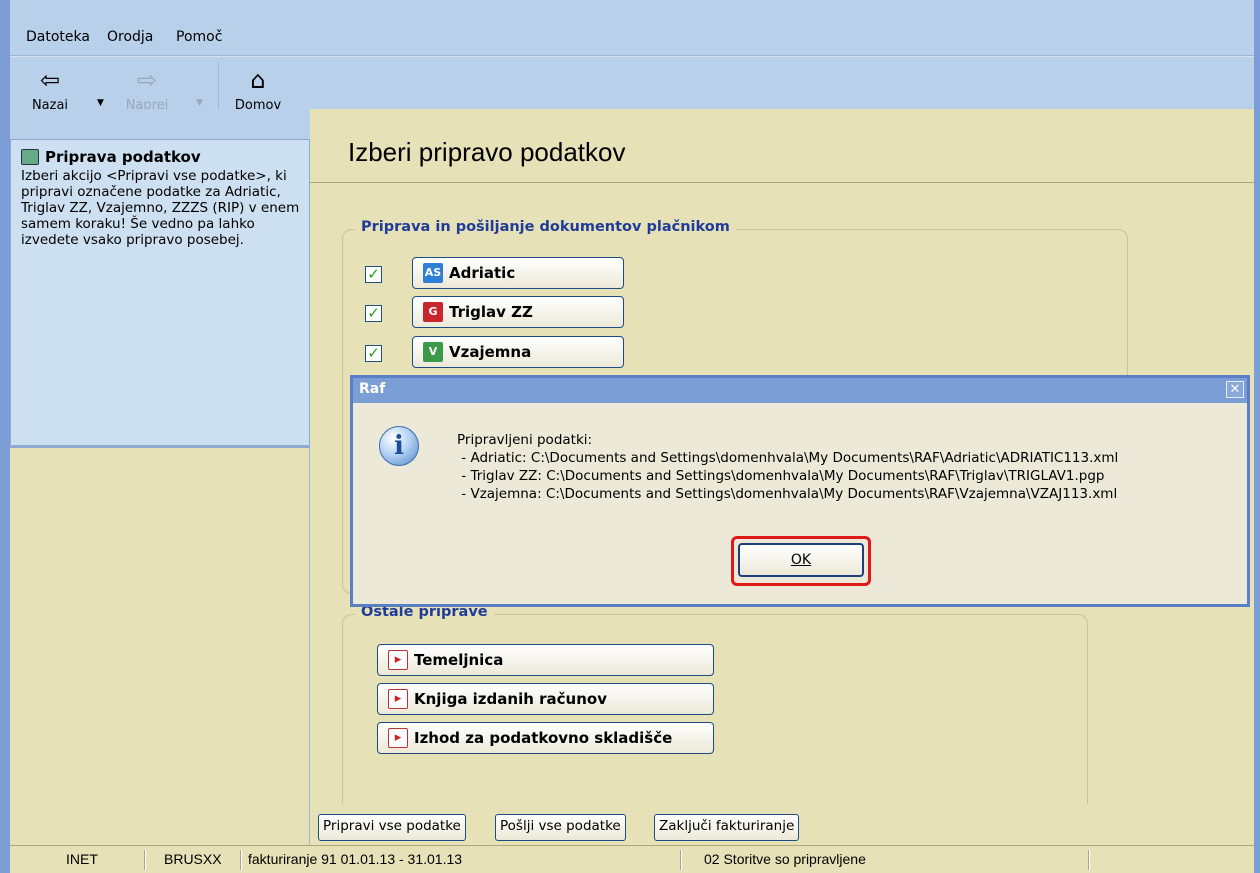 The width and height of the screenshot is (1260, 873). Describe the element at coordinates (58, 37) in the screenshot. I see `menu-datoteka: Datoteka` at that location.